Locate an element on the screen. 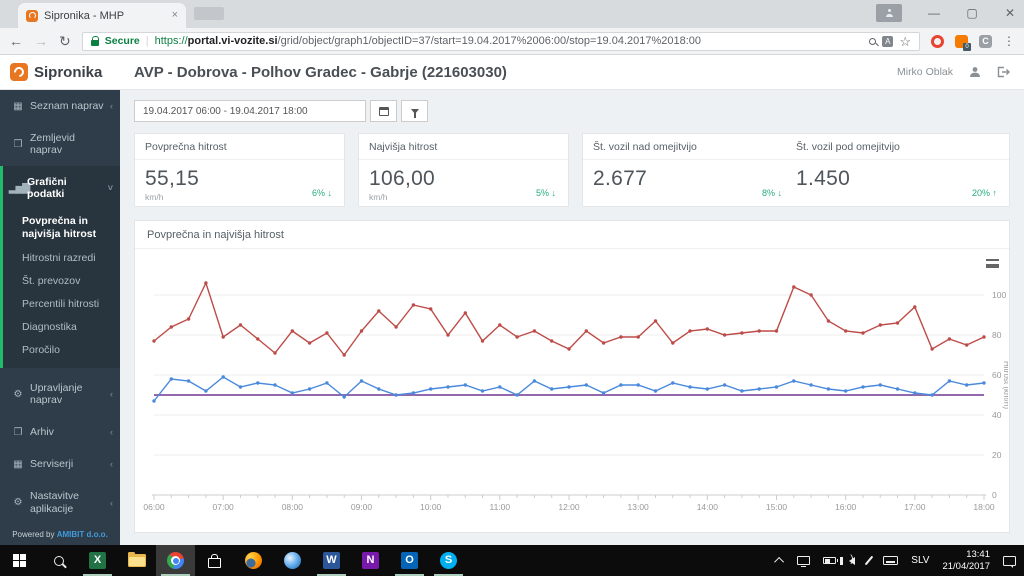 The width and height of the screenshot is (1024, 576). network-icon is located at coordinates (804, 561).